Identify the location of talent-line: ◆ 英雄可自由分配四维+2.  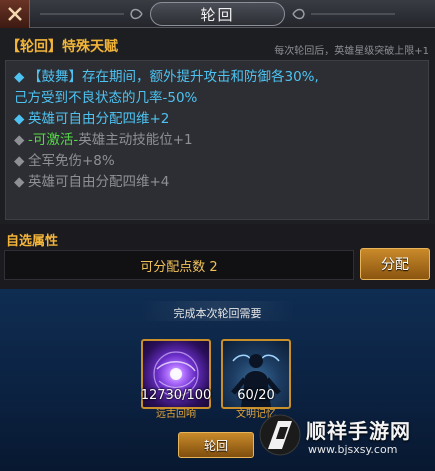
(217, 119).